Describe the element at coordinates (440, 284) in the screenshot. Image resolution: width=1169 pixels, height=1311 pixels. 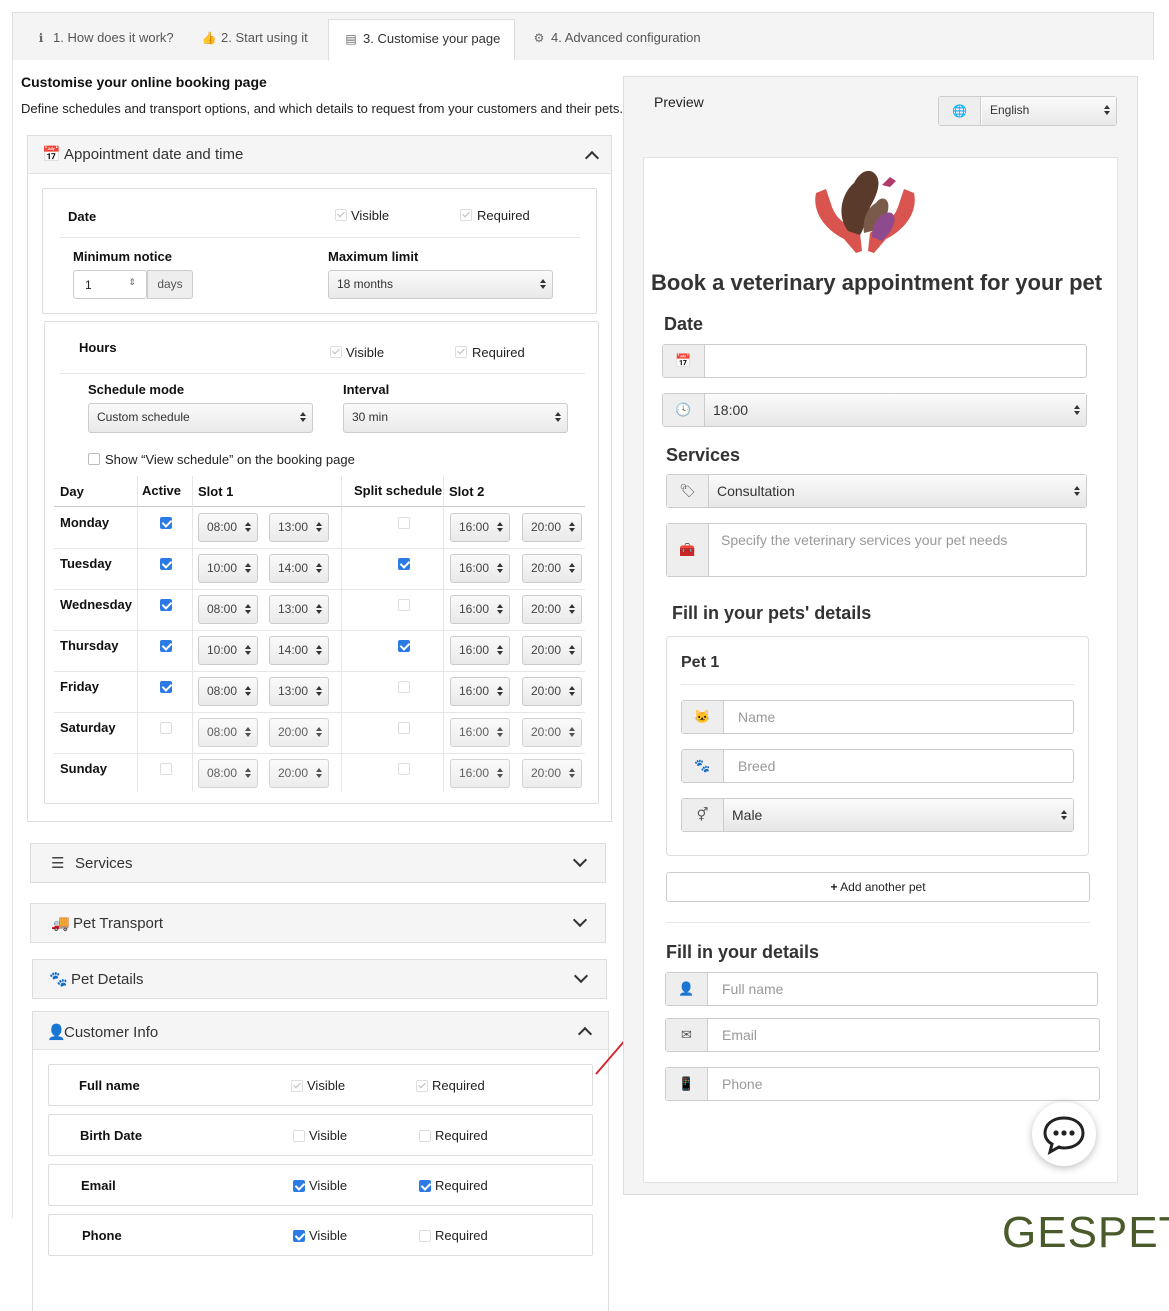
I see `max-limit-select: 18 months` at that location.